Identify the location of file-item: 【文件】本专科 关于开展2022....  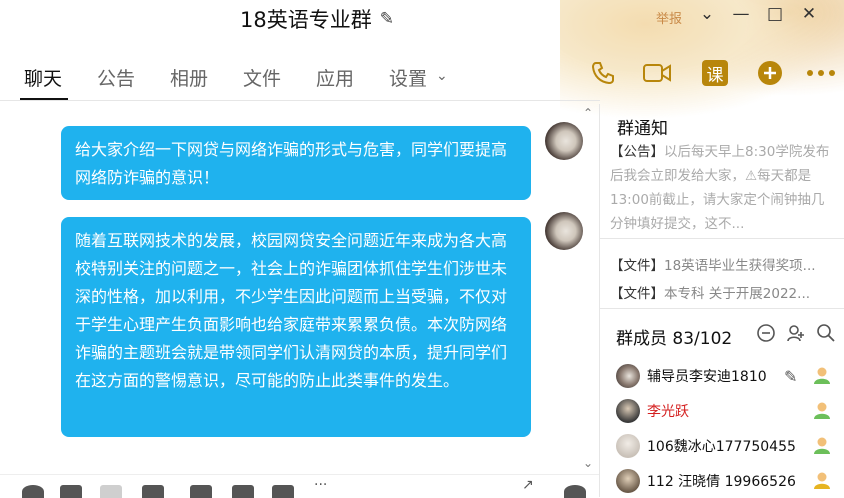
(710, 292).